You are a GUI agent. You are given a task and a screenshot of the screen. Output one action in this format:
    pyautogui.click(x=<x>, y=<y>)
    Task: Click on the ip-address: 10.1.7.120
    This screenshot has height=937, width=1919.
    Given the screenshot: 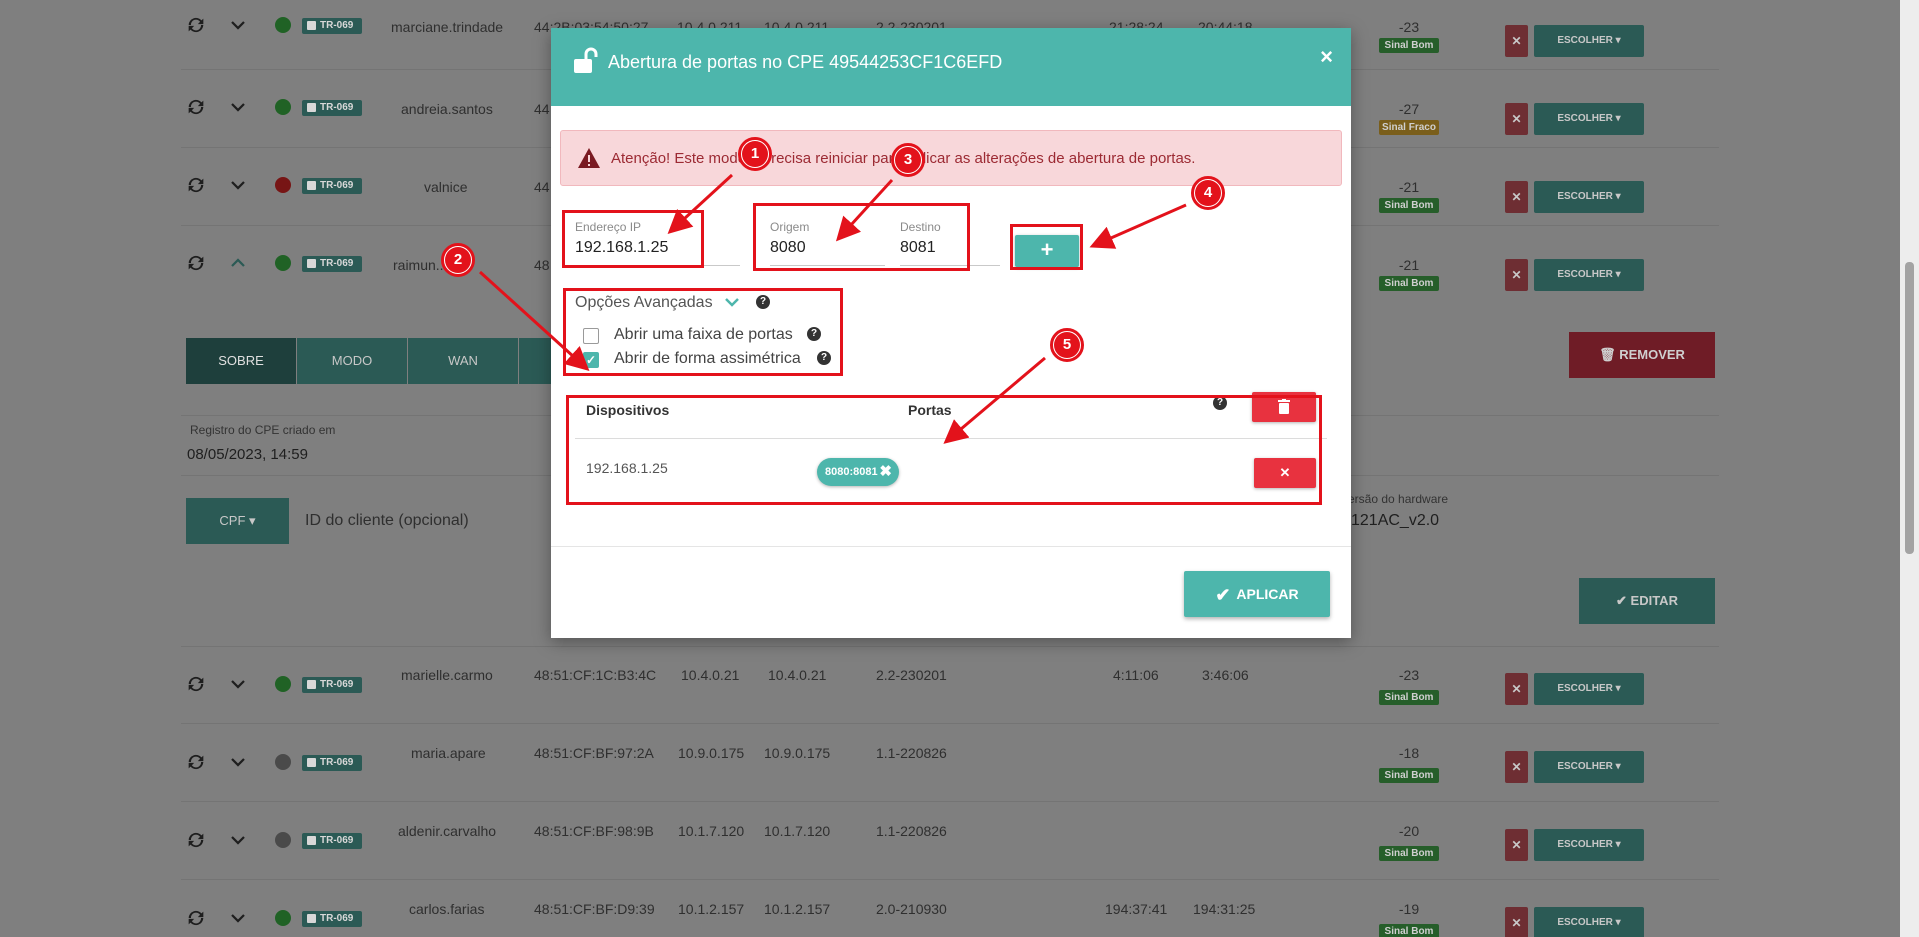 What is the action you would take?
    pyautogui.click(x=797, y=831)
    